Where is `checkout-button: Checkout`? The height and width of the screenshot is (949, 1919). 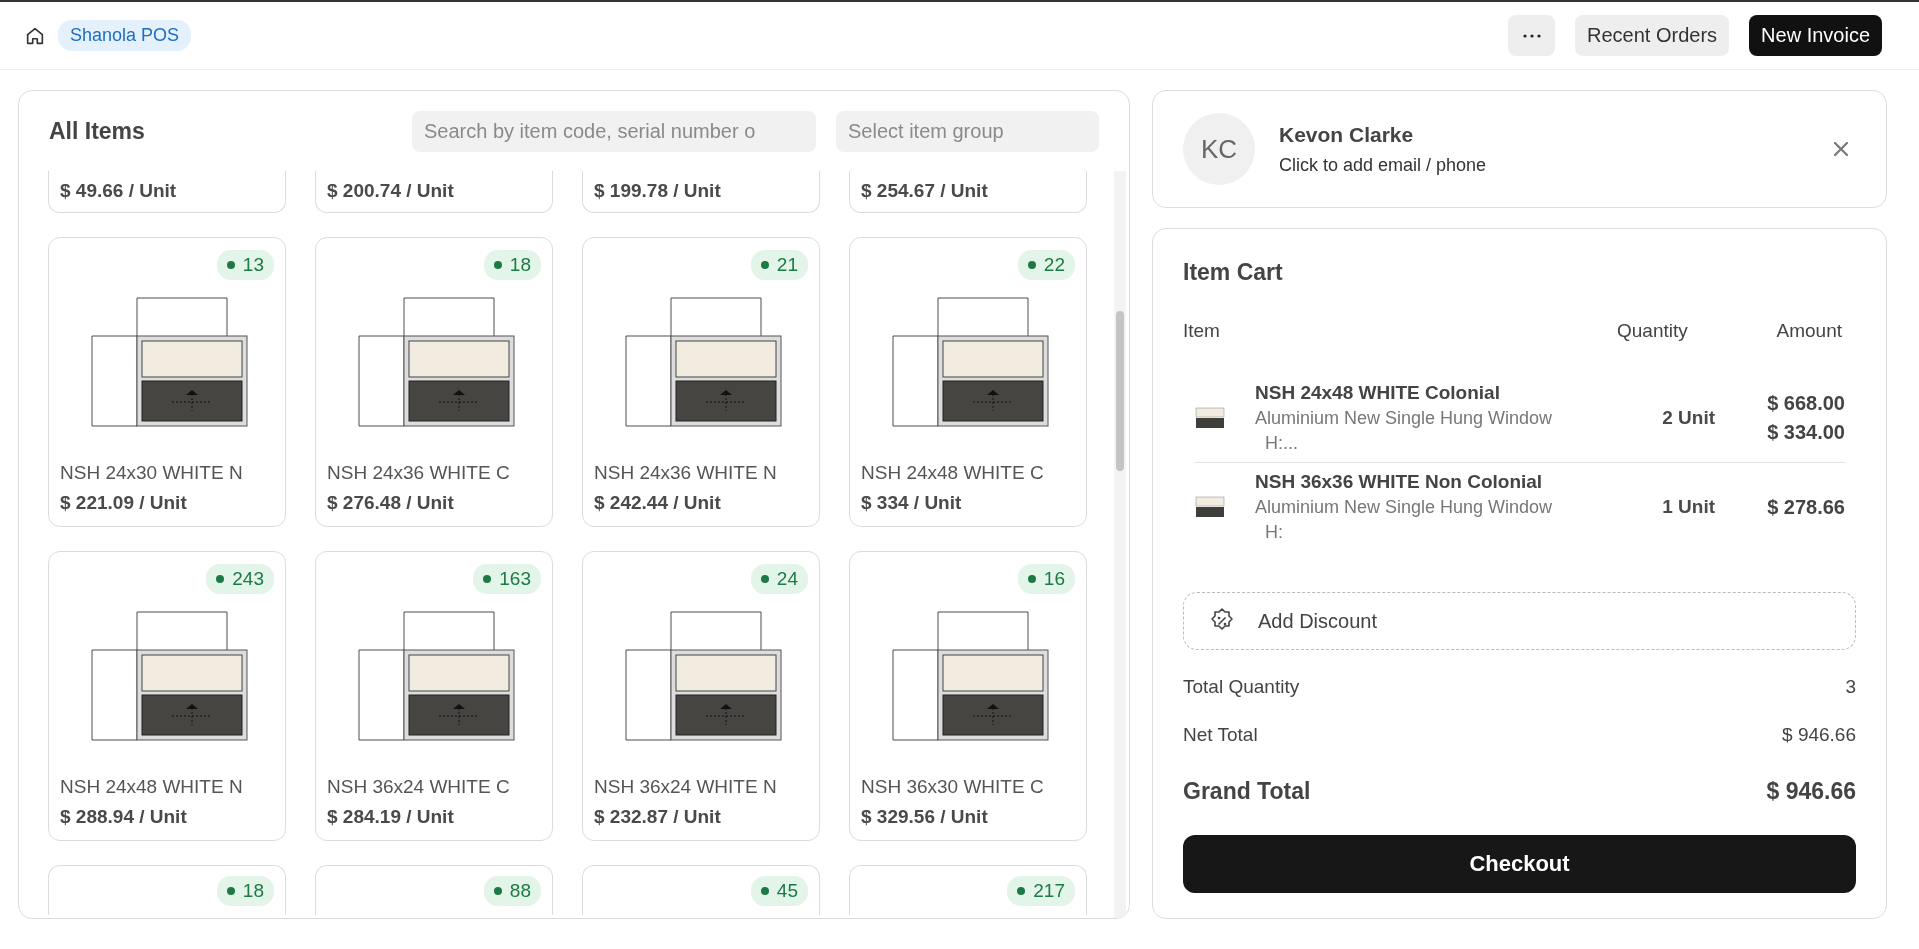
checkout-button: Checkout is located at coordinates (1519, 864).